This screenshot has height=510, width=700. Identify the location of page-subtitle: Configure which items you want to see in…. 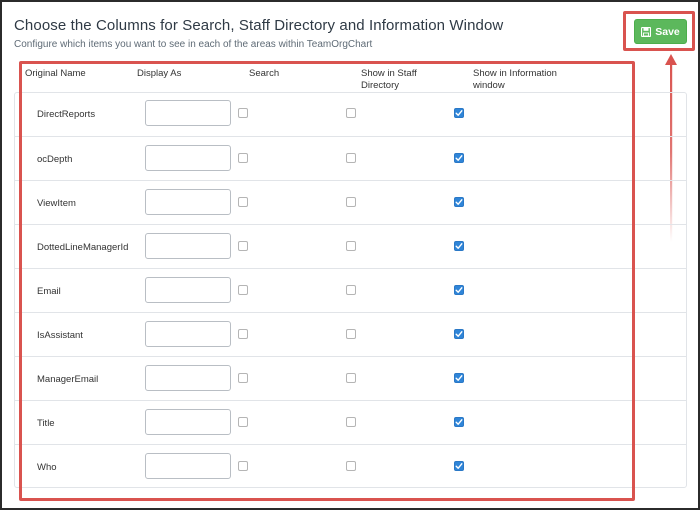
(193, 44).